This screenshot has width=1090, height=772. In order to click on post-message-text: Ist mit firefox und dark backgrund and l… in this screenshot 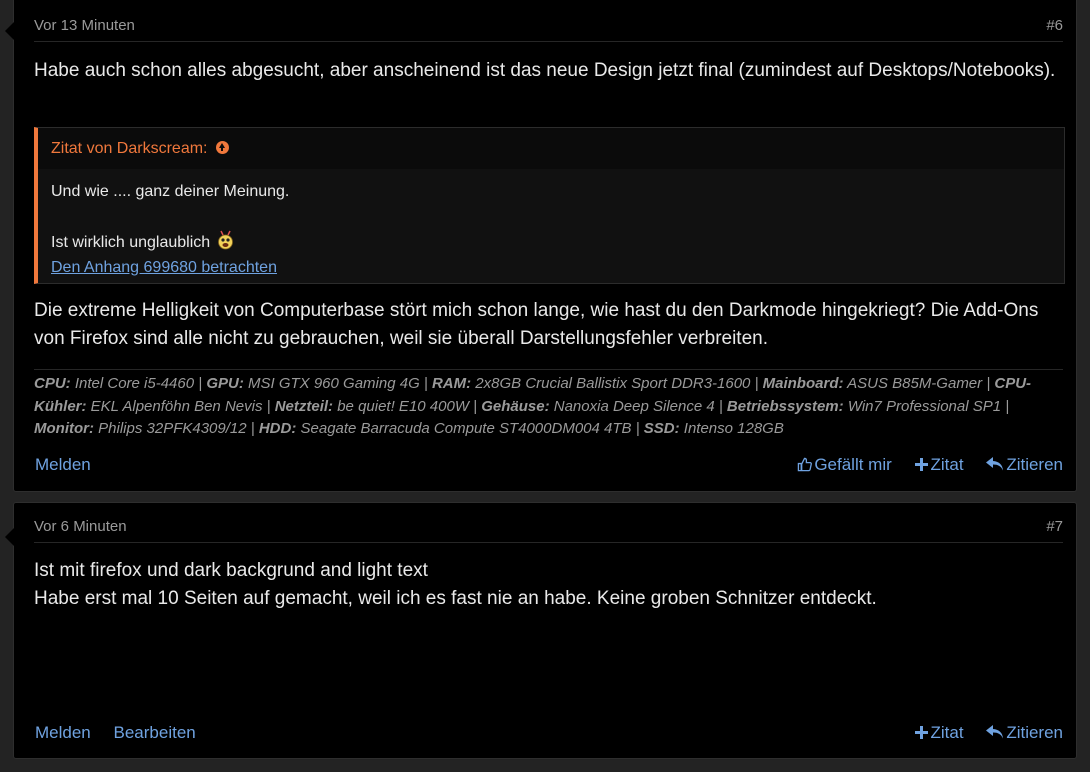, I will do `click(548, 585)`.